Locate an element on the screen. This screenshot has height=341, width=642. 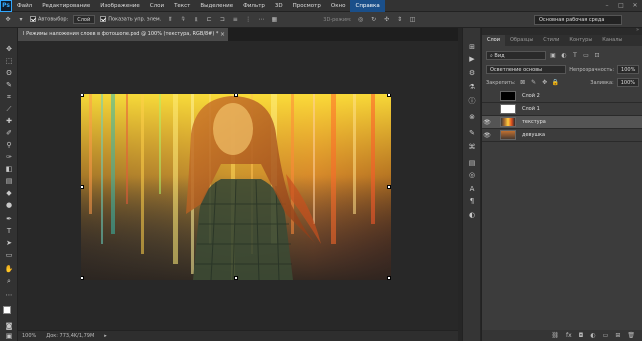
autoselect-dropdown: Слой is located at coordinates (84, 19).